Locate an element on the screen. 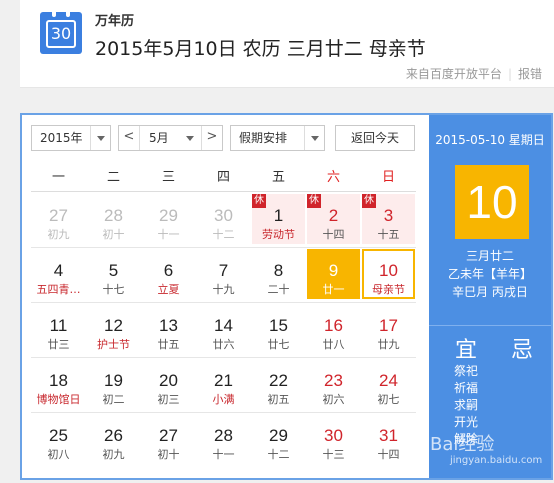  weekday-label: 一 is located at coordinates (58, 177).